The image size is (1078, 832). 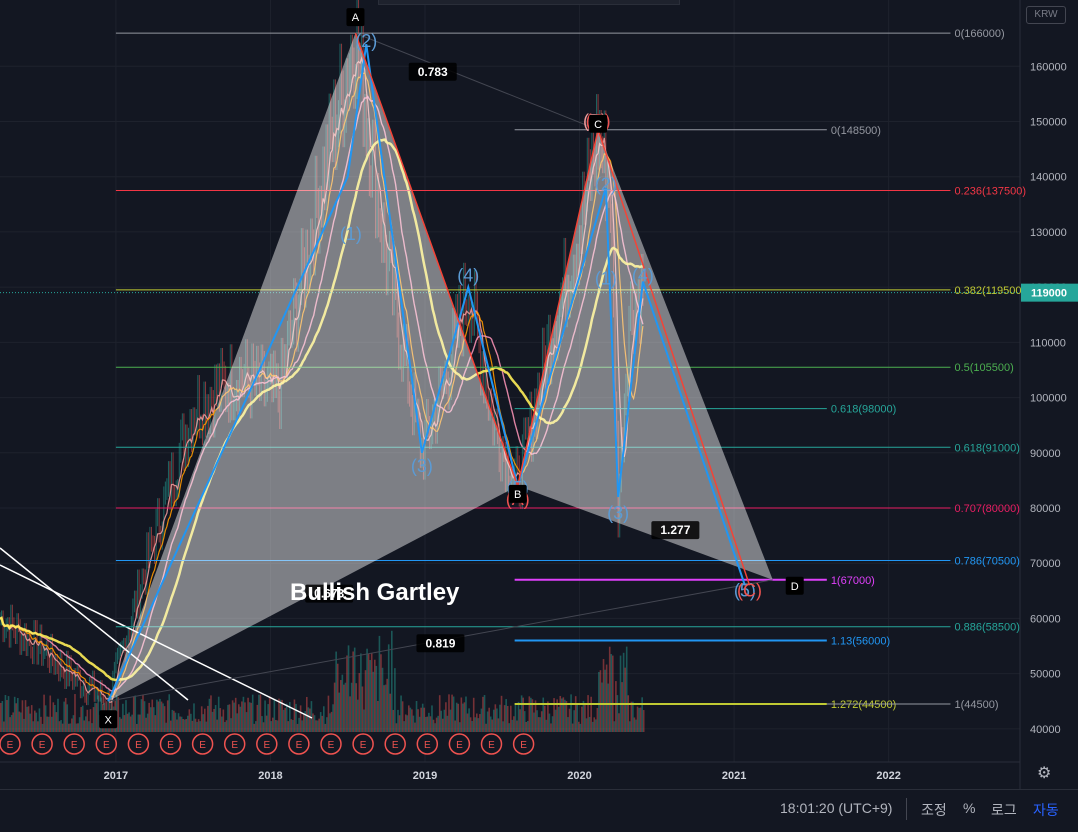 What do you see at coordinates (979, 34) in the screenshot?
I see `fib-level-label: 0(166000)` at bounding box center [979, 34].